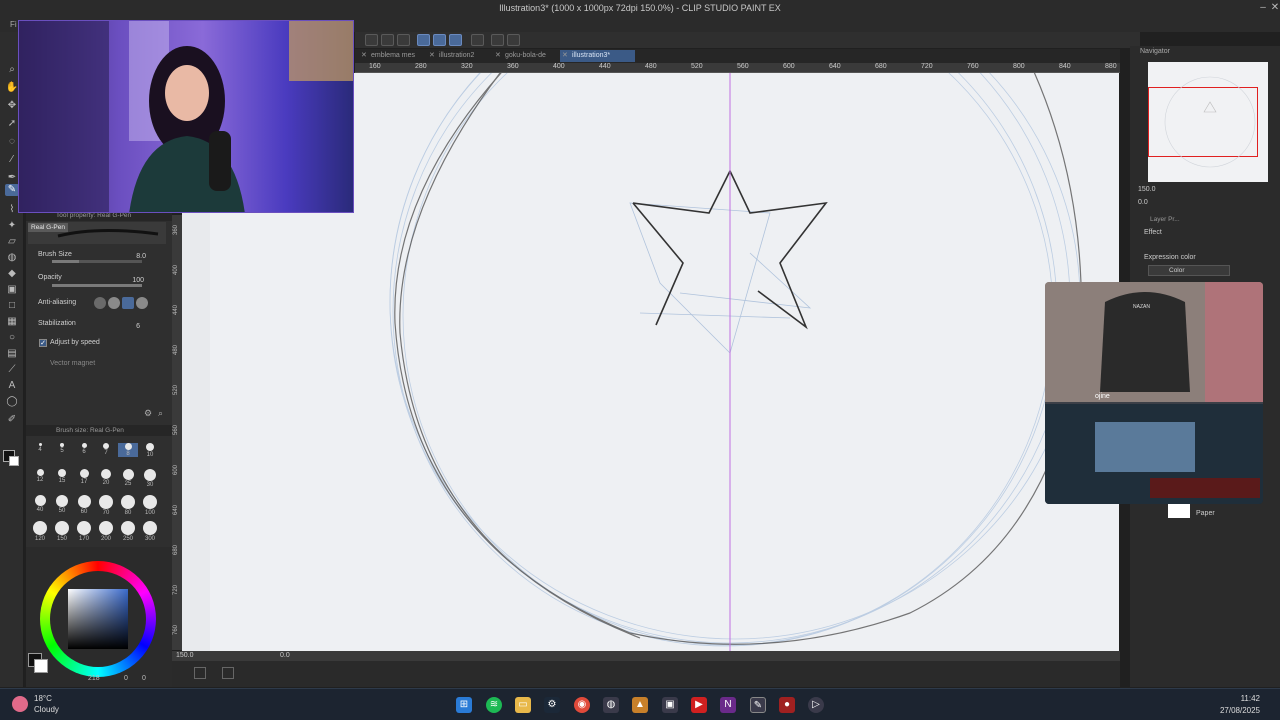  What do you see at coordinates (40, 448) in the screenshot?
I see `brush-size-option: 4` at bounding box center [40, 448].